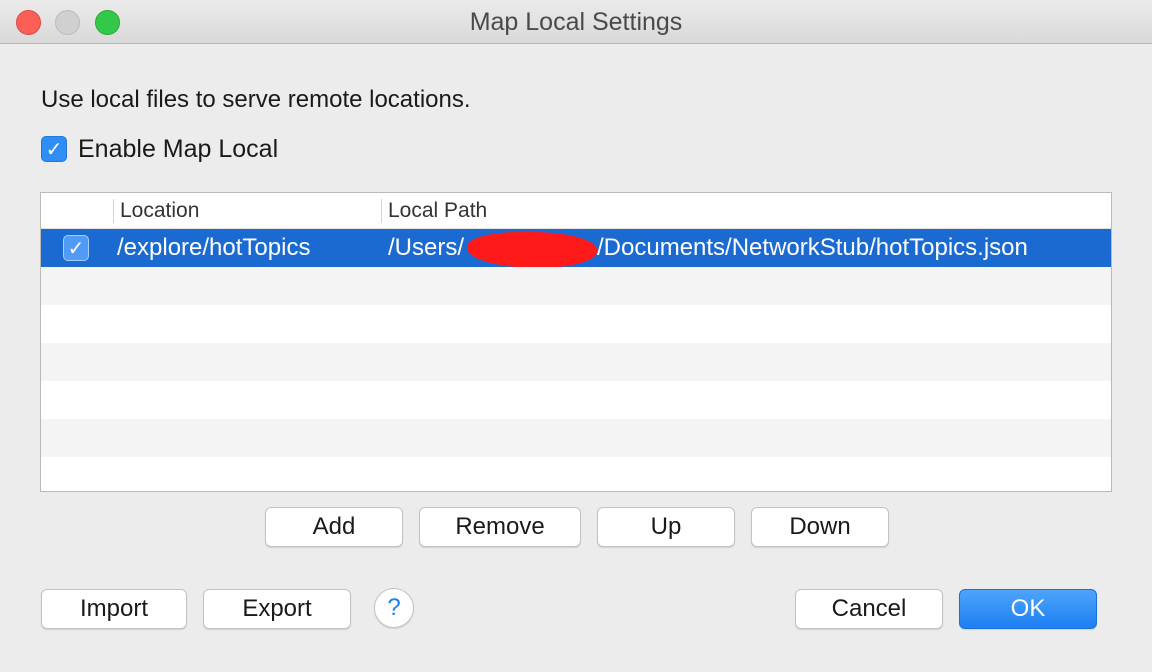 Image resolution: width=1152 pixels, height=672 pixels. I want to click on ok-button: OK, so click(1028, 609).